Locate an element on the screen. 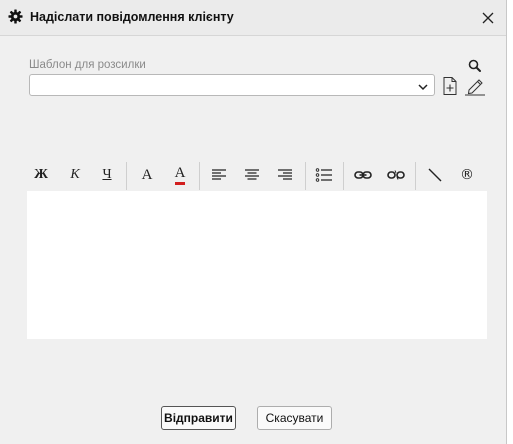 The width and height of the screenshot is (513, 444). italic-label: К is located at coordinates (75, 174).